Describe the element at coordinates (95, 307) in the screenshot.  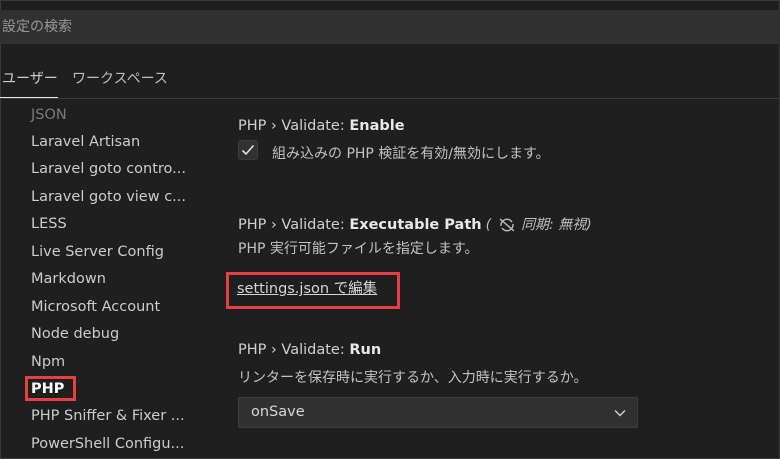
I see `toc-item-microsoft-account: Microsoft Account` at that location.